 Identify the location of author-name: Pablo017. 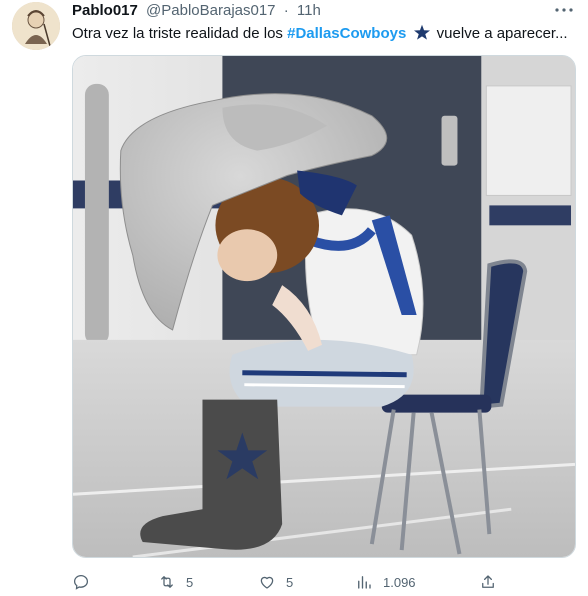
(105, 10).